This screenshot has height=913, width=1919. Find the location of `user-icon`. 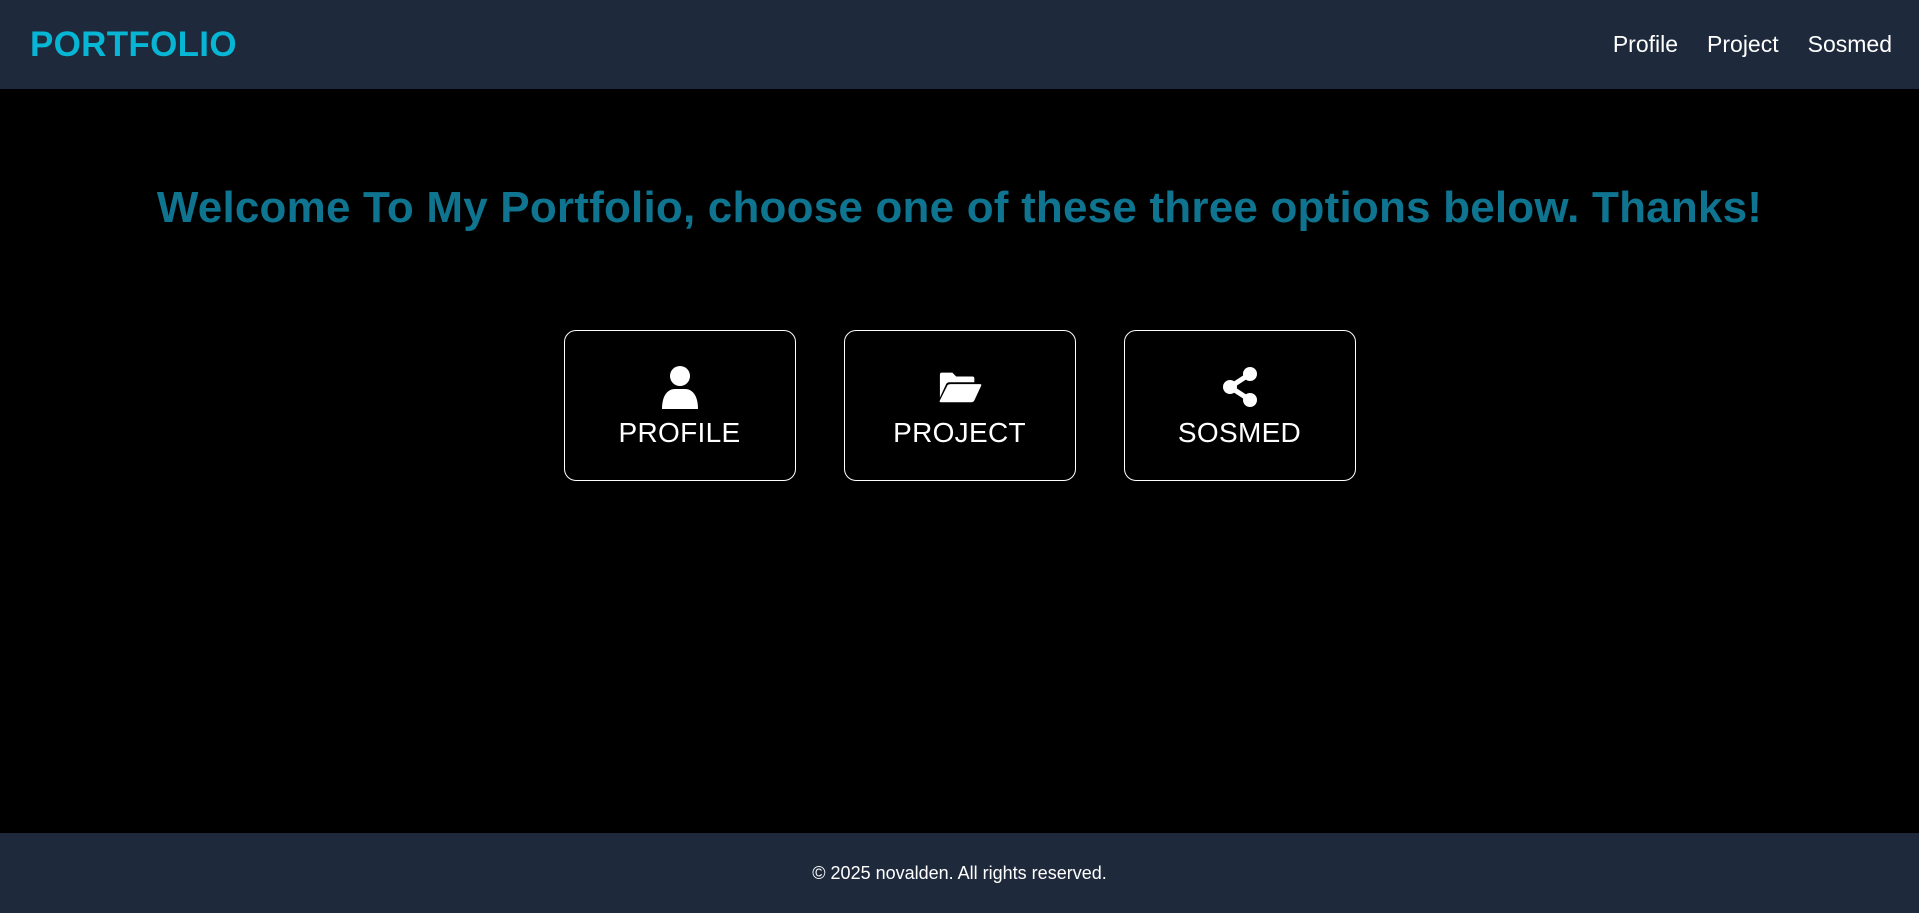

user-icon is located at coordinates (680, 387).